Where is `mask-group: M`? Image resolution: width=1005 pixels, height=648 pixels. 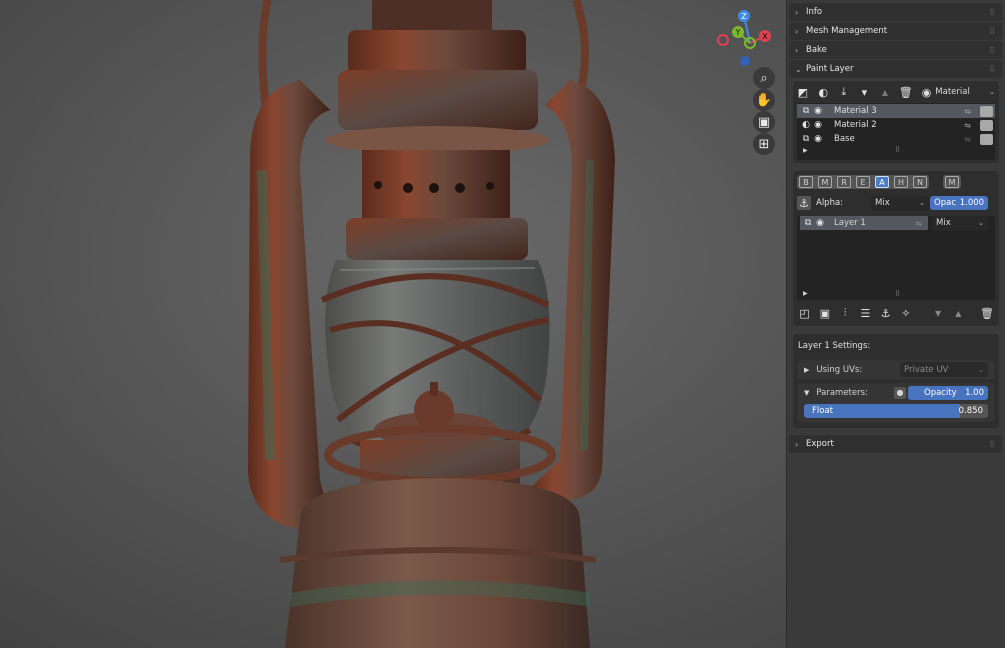 mask-group: M is located at coordinates (952, 182).